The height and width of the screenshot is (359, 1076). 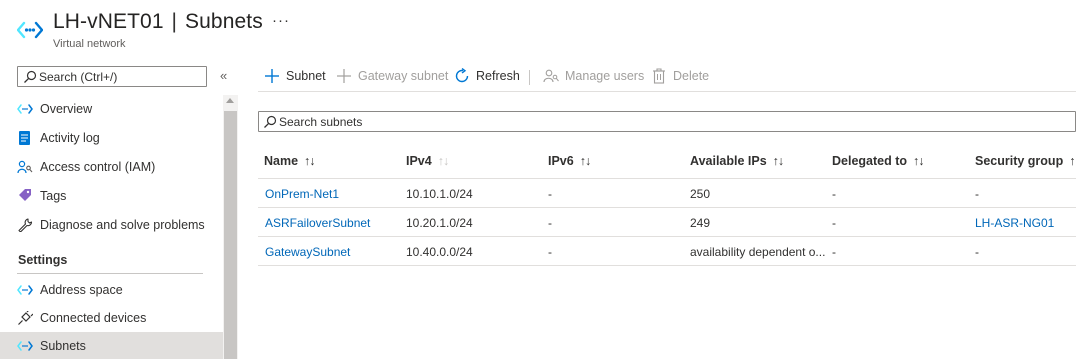 What do you see at coordinates (108, 21) in the screenshot?
I see `resource-name: LH-vNET01` at bounding box center [108, 21].